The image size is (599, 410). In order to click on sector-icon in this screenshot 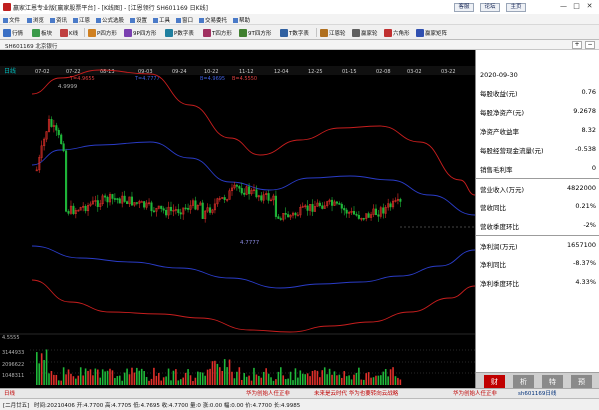, I will do `click(36, 33)`.